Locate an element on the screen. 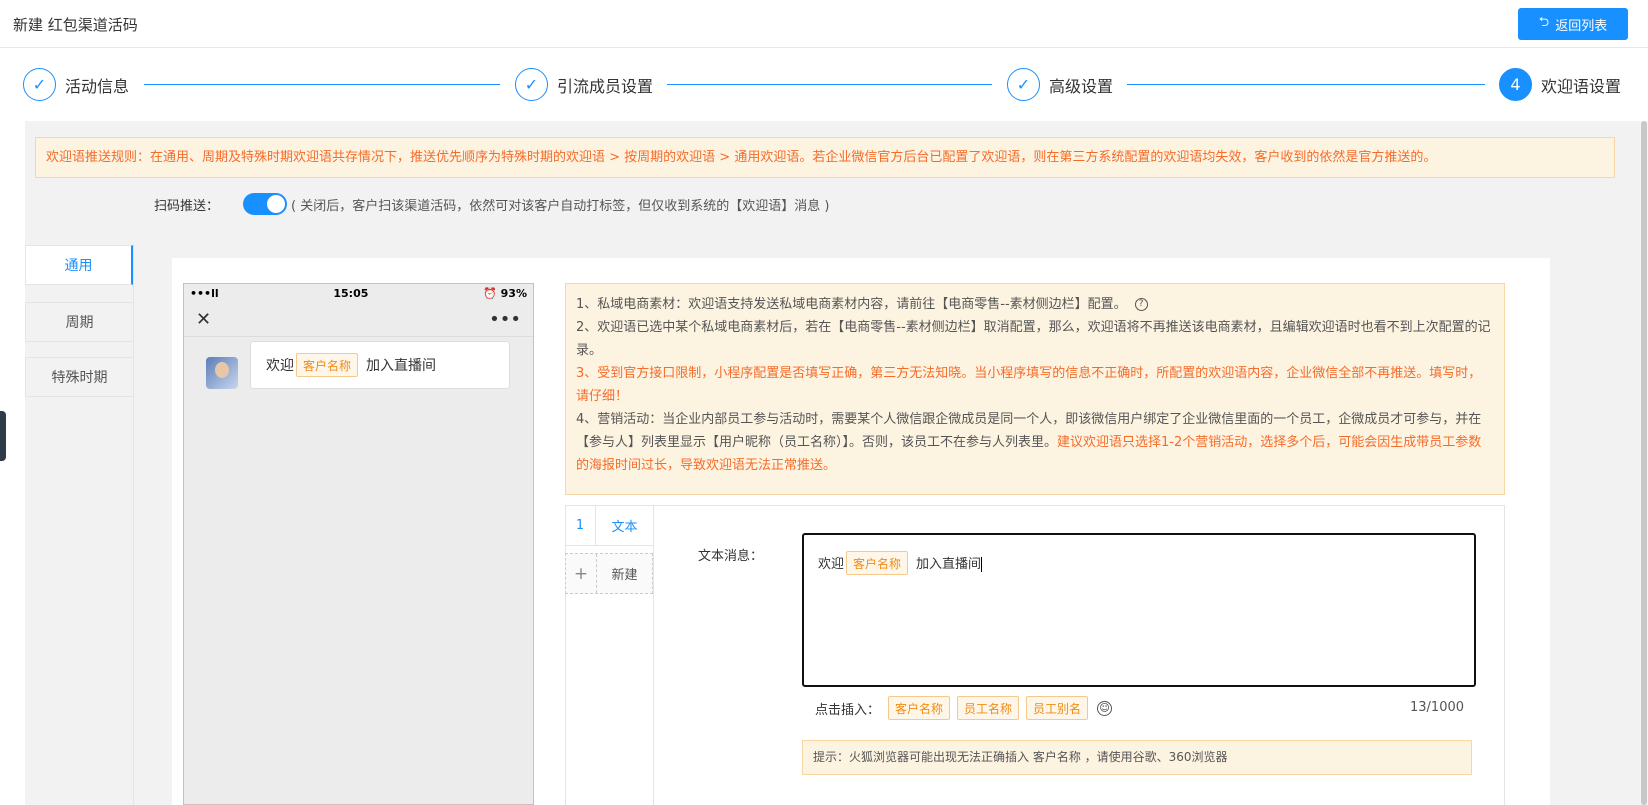 The width and height of the screenshot is (1648, 805). toggle-knob is located at coordinates (276, 204).